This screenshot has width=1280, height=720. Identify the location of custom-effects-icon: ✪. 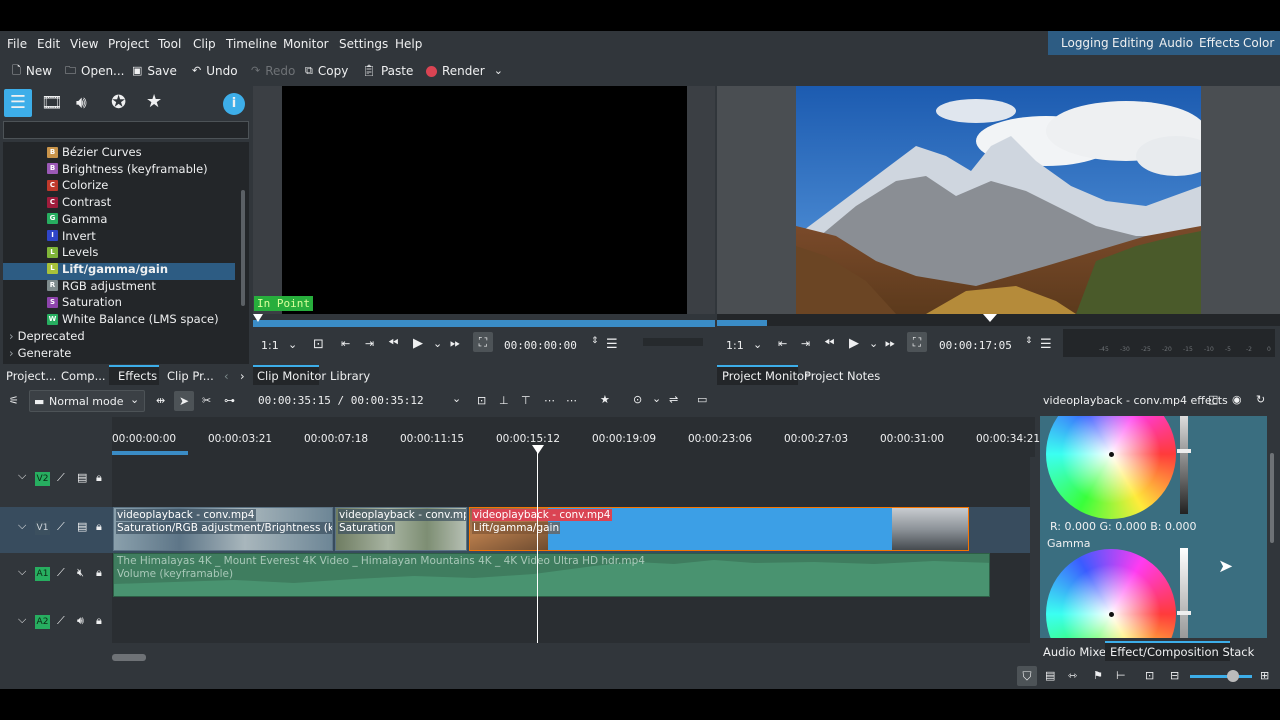
(118, 102).